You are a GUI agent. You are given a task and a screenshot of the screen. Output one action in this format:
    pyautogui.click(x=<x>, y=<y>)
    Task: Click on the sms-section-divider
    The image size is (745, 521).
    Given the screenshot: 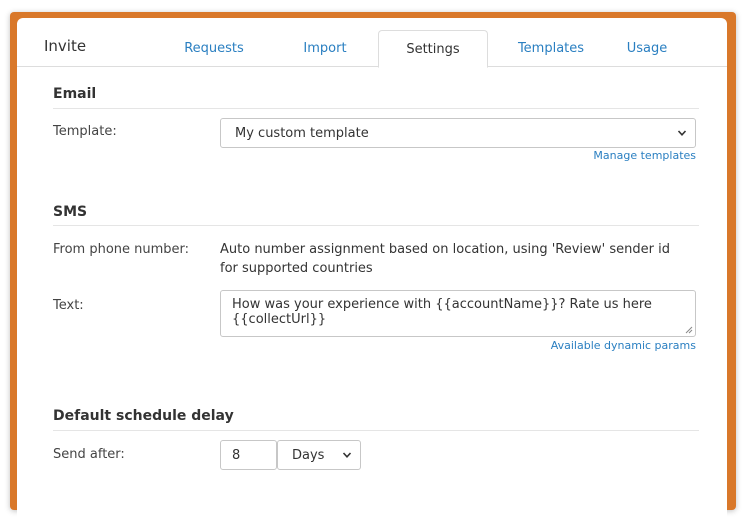 What is the action you would take?
    pyautogui.click(x=376, y=225)
    